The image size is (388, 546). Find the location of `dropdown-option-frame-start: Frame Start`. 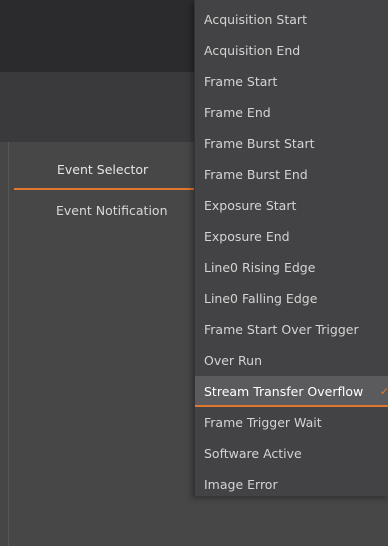

dropdown-option-frame-start: Frame Start is located at coordinates (291, 81).